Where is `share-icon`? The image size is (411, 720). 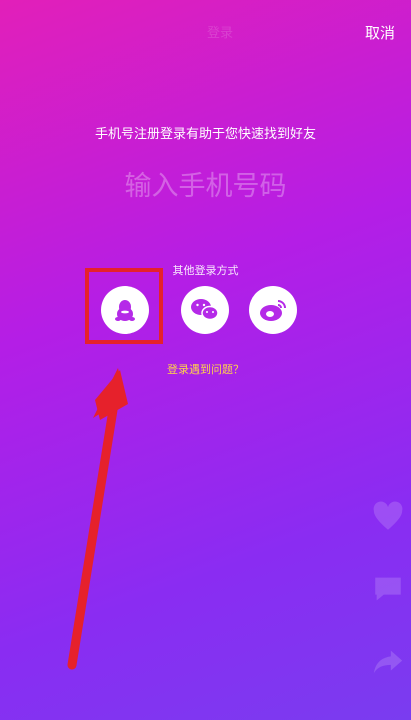 share-icon is located at coordinates (388, 662).